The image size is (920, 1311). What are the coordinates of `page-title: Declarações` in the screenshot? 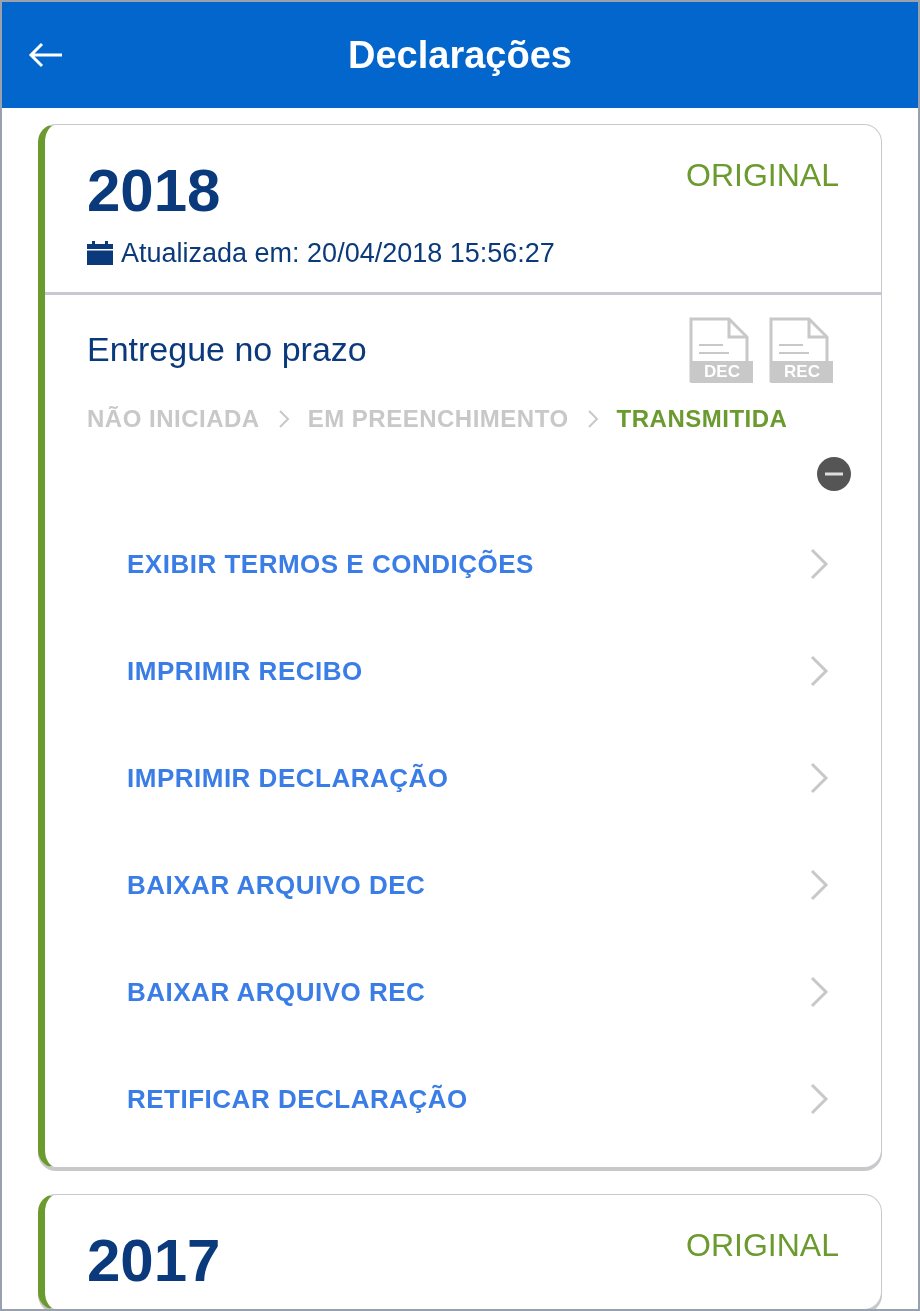 It's located at (460, 55).